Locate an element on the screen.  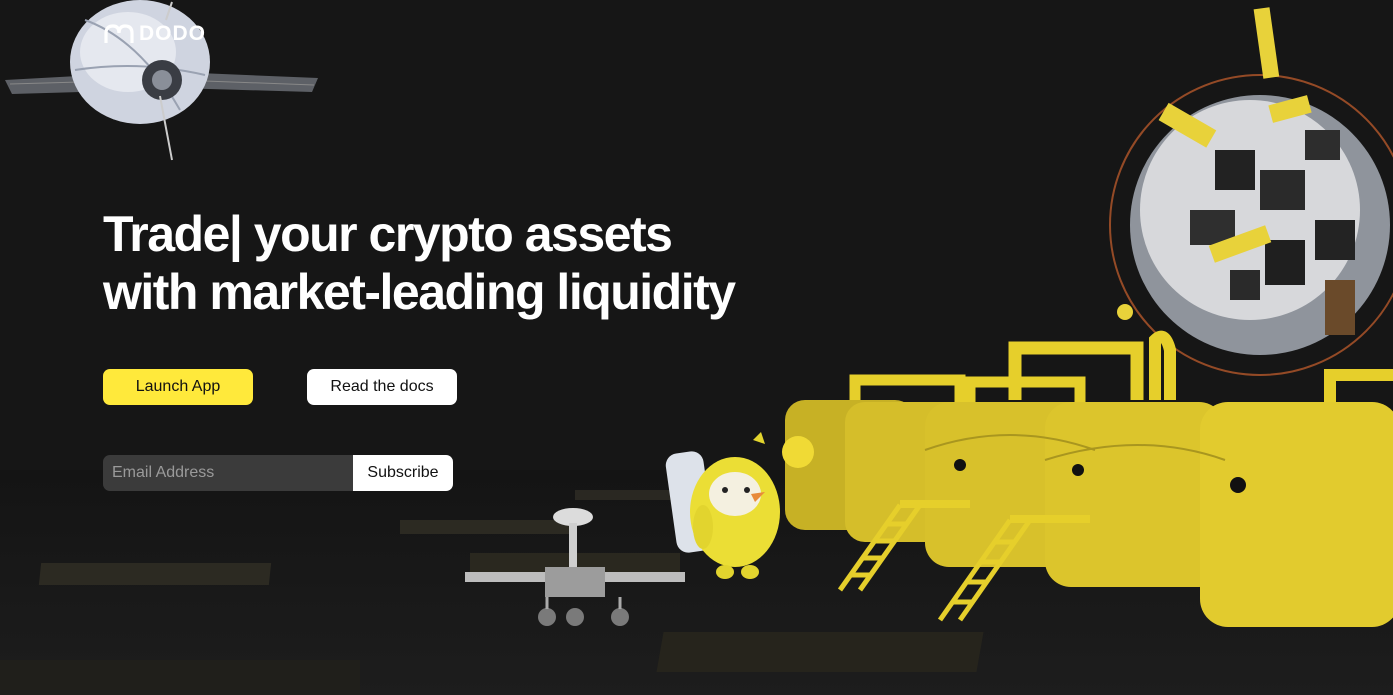
dodo-logo-icon is located at coordinates (119, 33).